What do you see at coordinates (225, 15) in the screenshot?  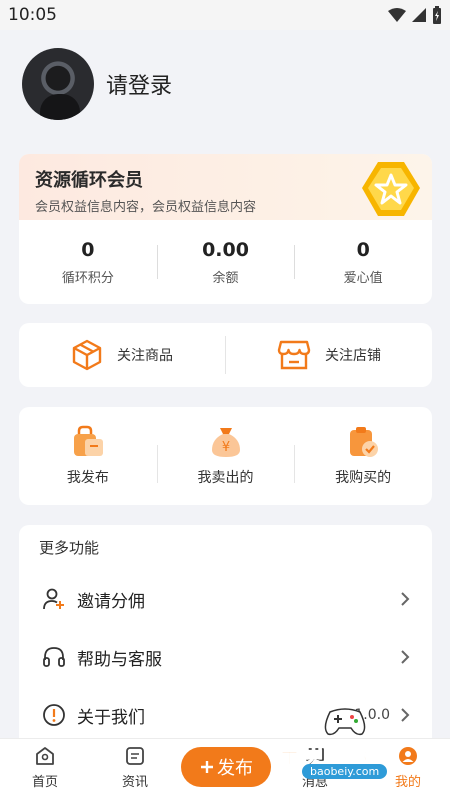 I see `status-bar: 10:05` at bounding box center [225, 15].